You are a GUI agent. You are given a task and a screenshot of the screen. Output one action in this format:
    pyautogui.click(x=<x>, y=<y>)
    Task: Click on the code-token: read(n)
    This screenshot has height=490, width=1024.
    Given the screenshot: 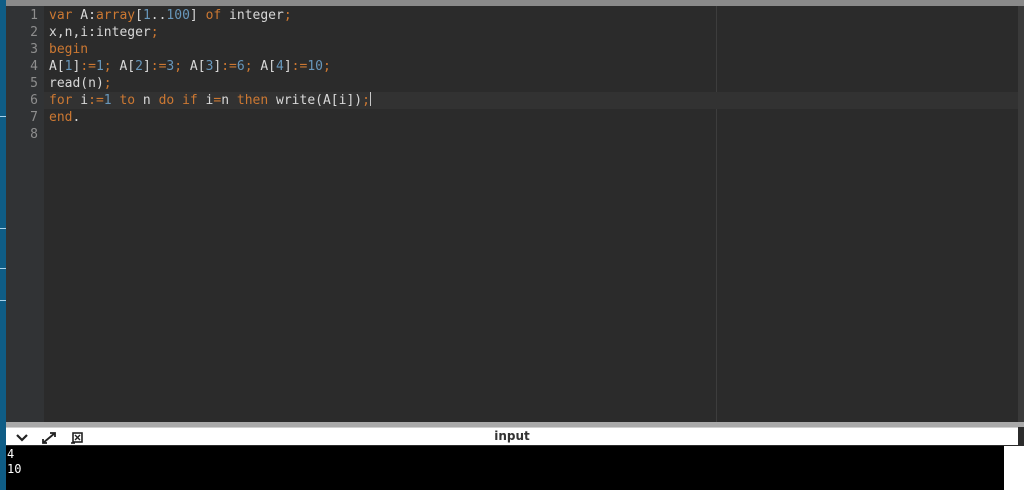 What is the action you would take?
    pyautogui.click(x=76, y=83)
    